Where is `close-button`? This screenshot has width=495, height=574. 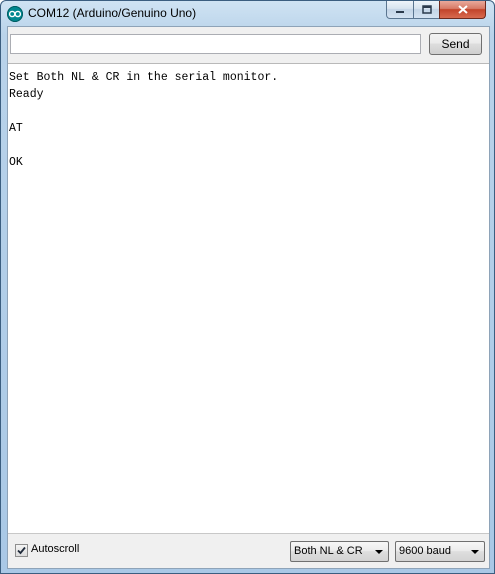 close-button is located at coordinates (462, 10).